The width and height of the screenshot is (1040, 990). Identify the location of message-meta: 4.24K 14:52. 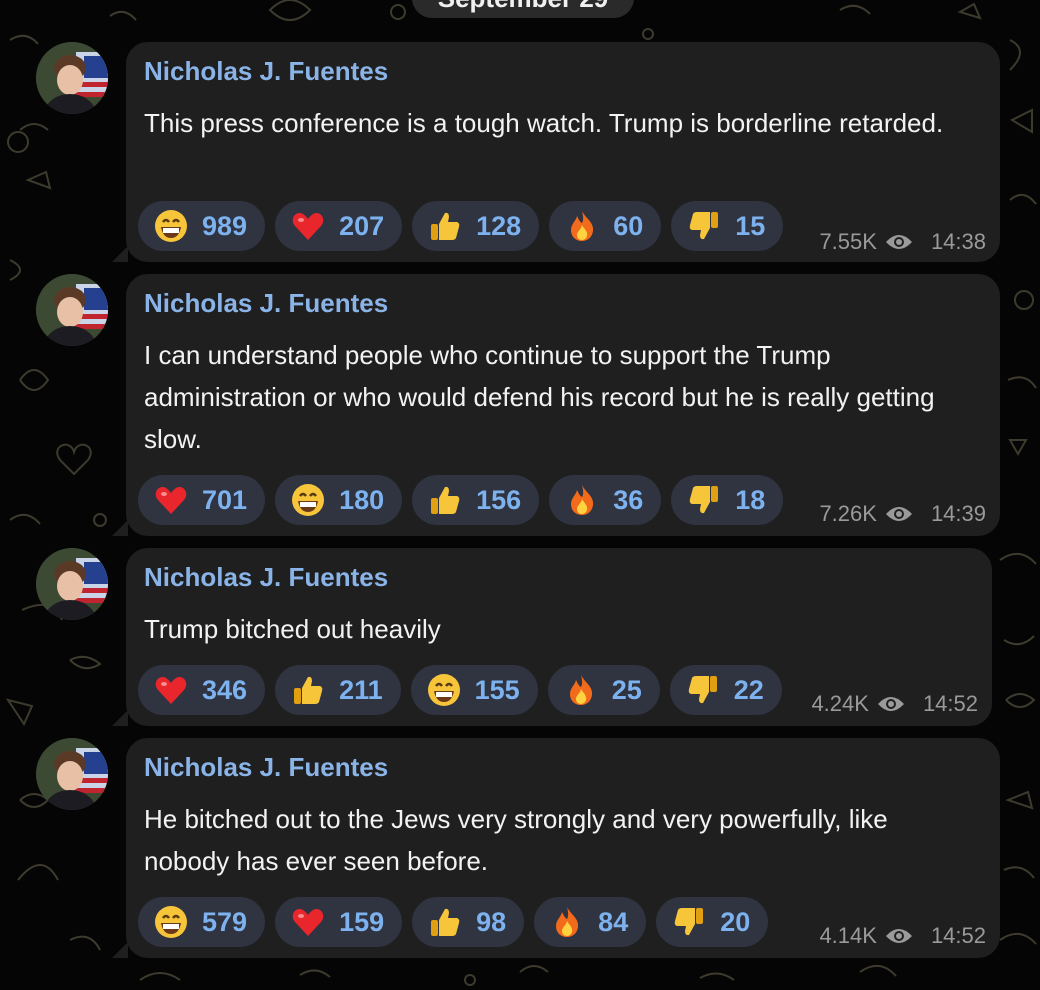
(894, 704).